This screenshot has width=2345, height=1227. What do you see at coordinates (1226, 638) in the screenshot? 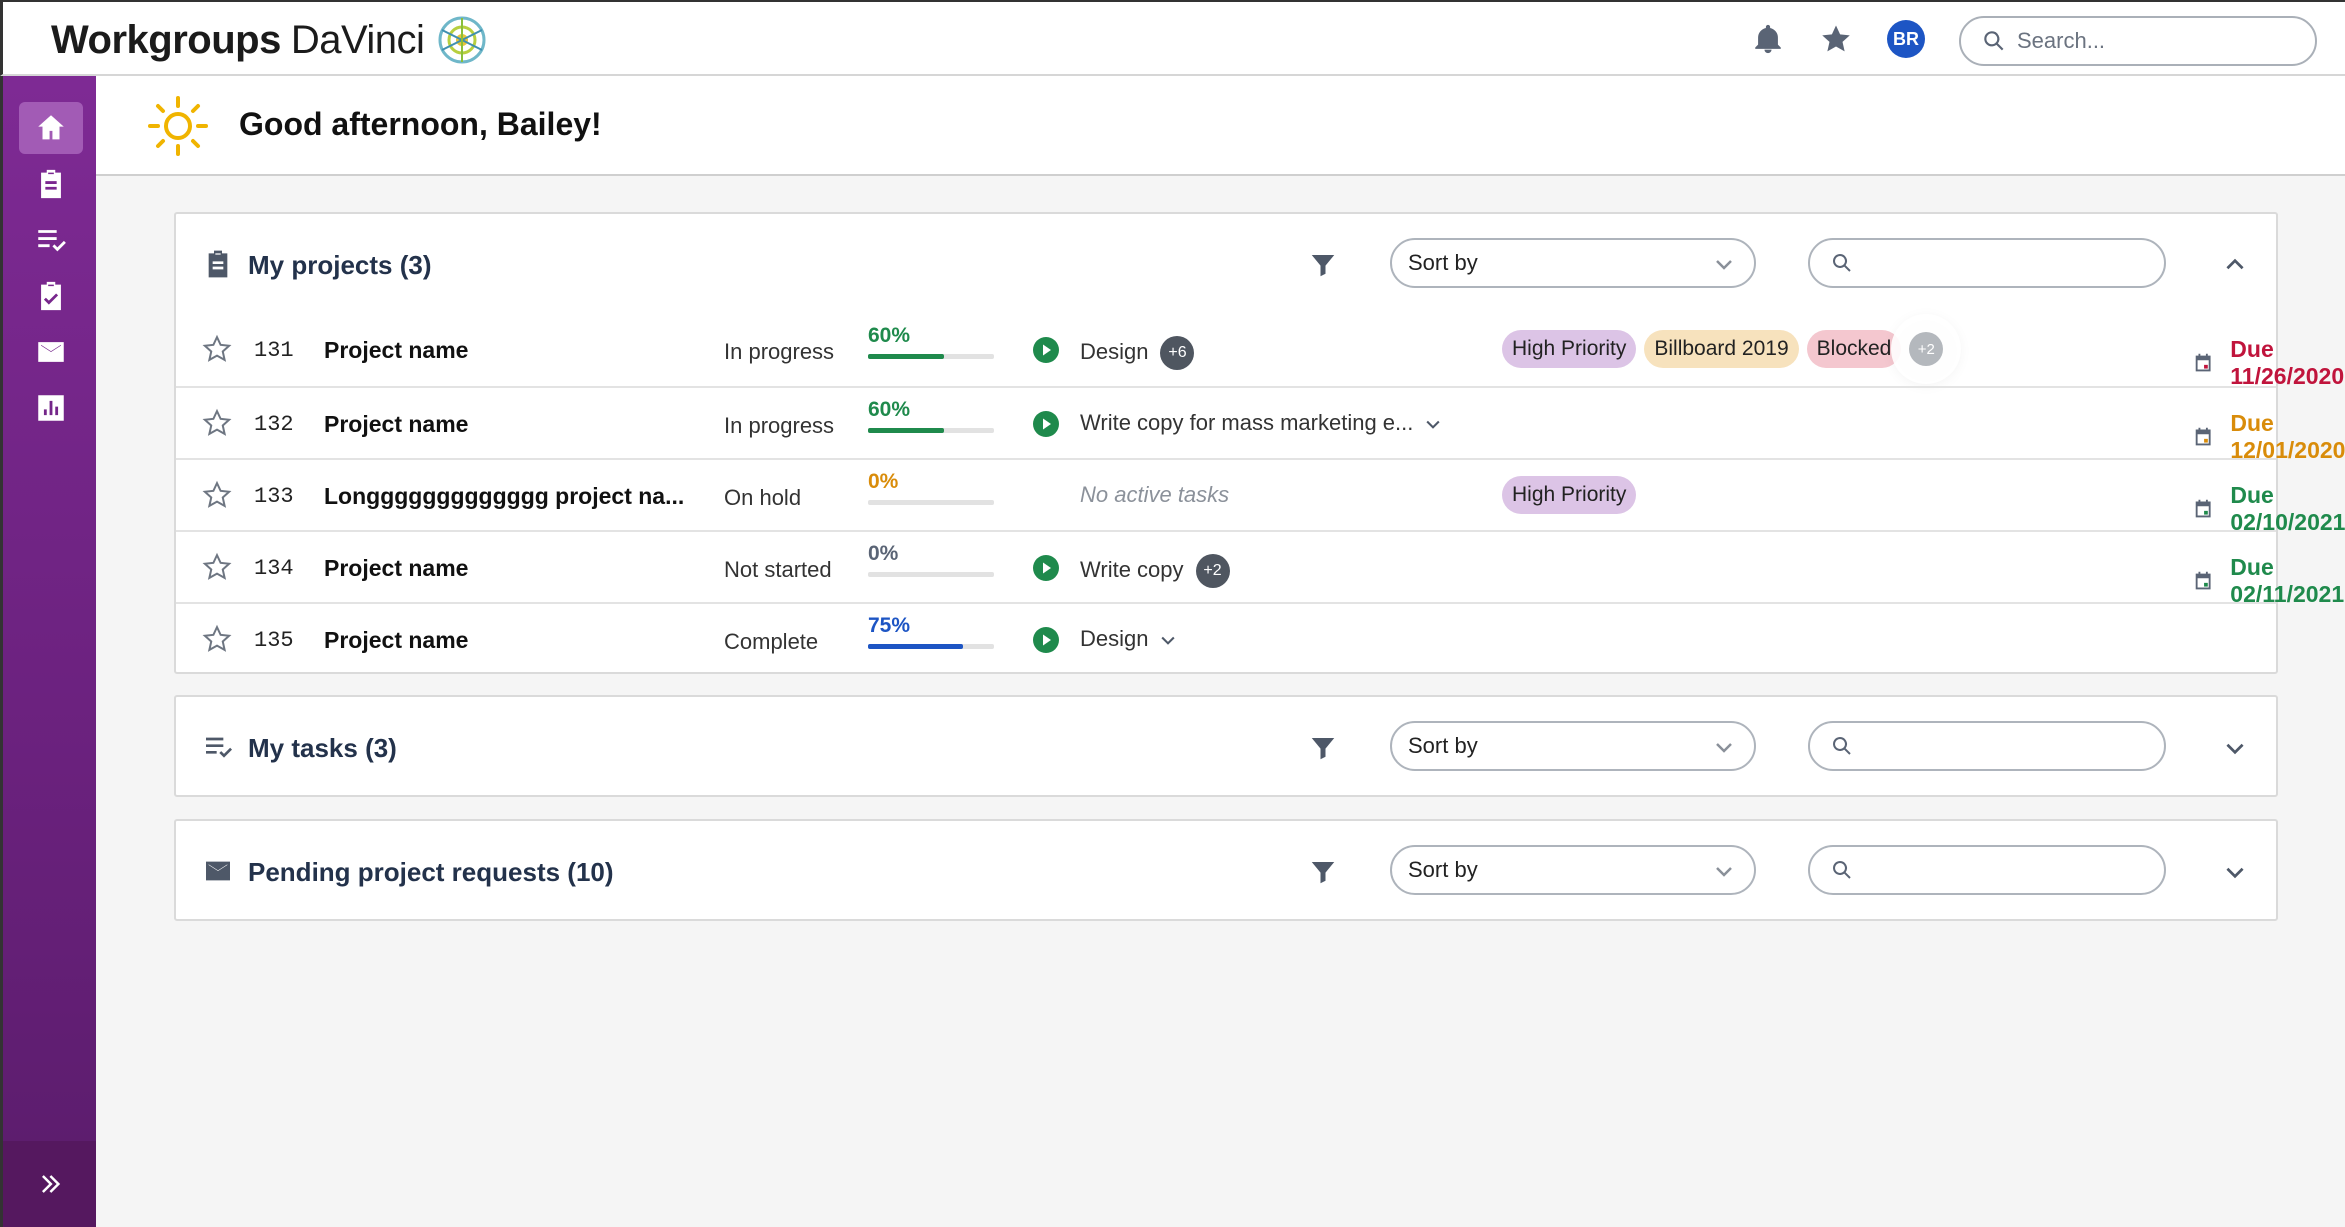
I see `project-row: 135 Project name Complete 75% Design` at bounding box center [1226, 638].